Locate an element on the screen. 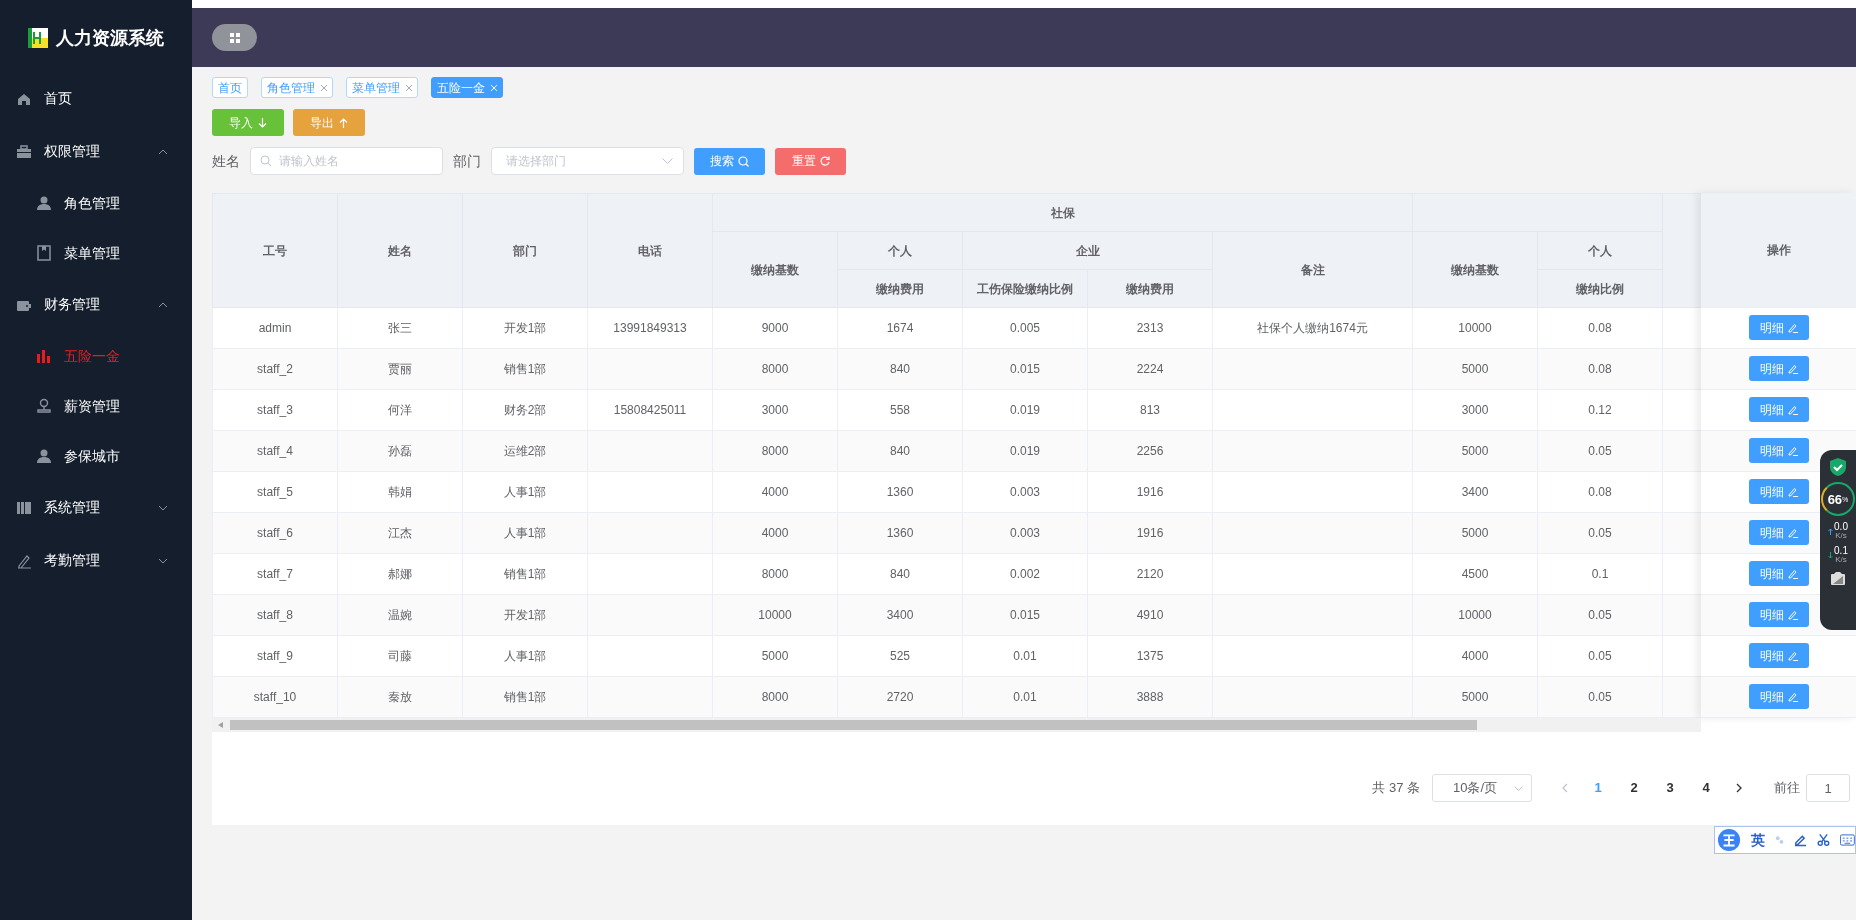 The image size is (1856, 920). keyboard-icon is located at coordinates (1847, 840).